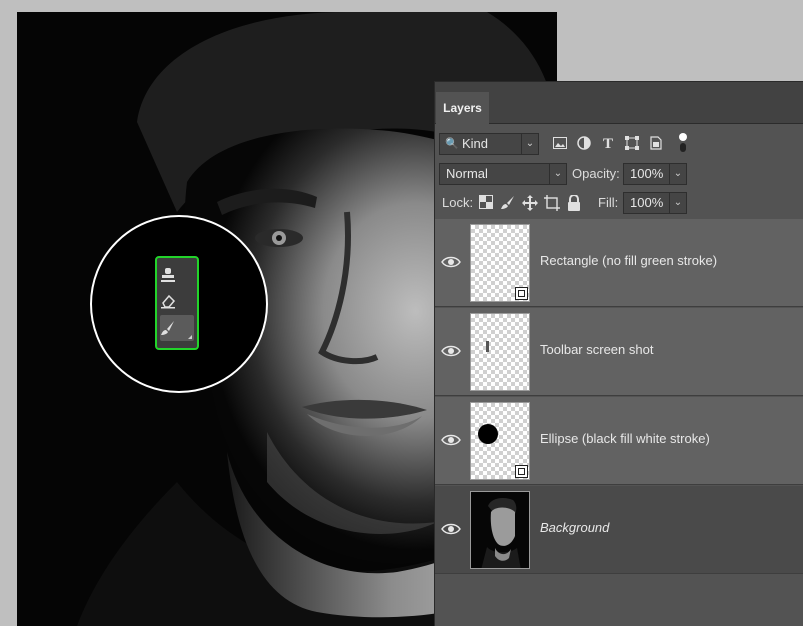 The height and width of the screenshot is (626, 803). What do you see at coordinates (683, 142) in the screenshot?
I see `filter-toggle-icon` at bounding box center [683, 142].